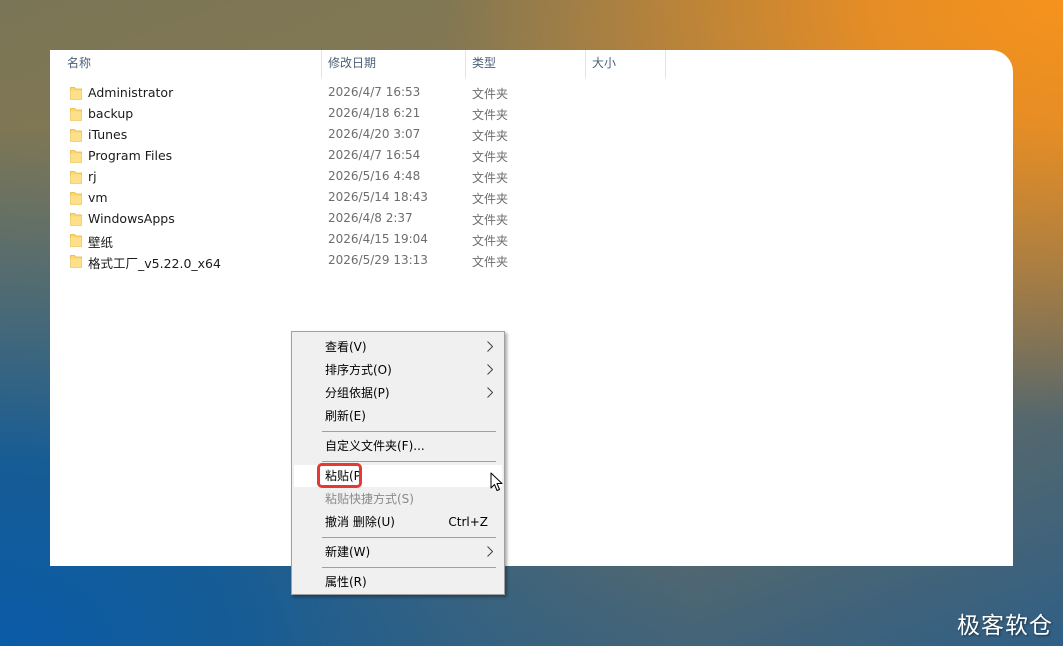  I want to click on menu-item-undo-delete: 撤消 删除(U) Ctrl+Z, so click(398, 522).